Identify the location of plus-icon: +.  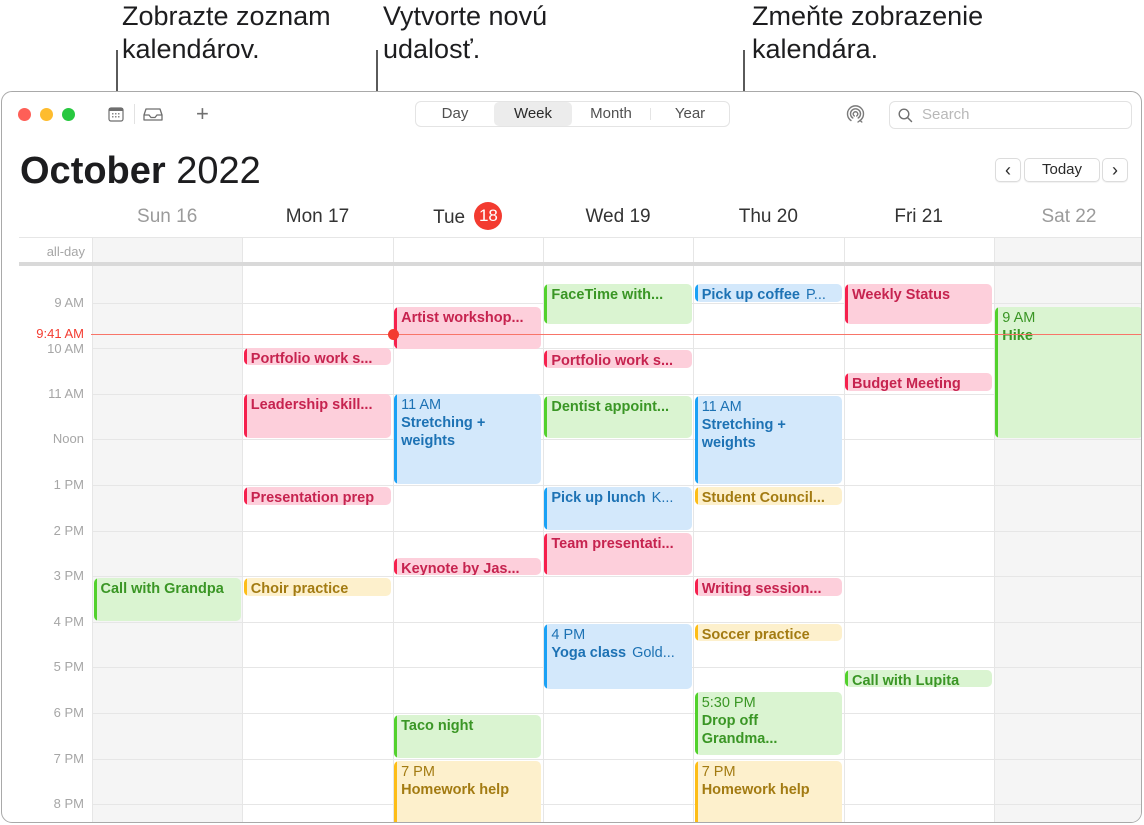
(202, 114).